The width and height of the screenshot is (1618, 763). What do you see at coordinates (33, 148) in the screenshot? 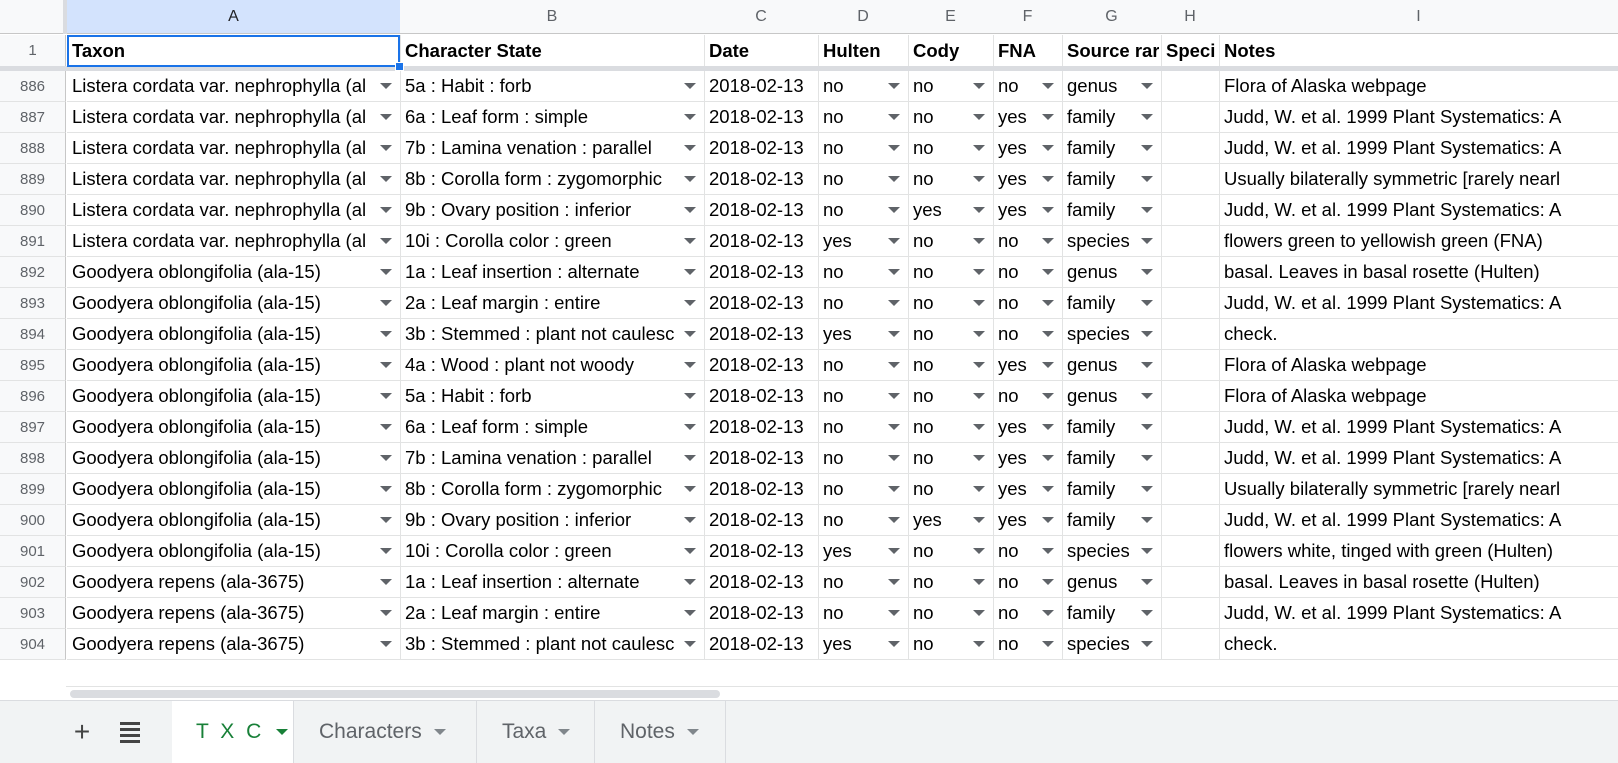
I see `row-header: 888` at bounding box center [33, 148].